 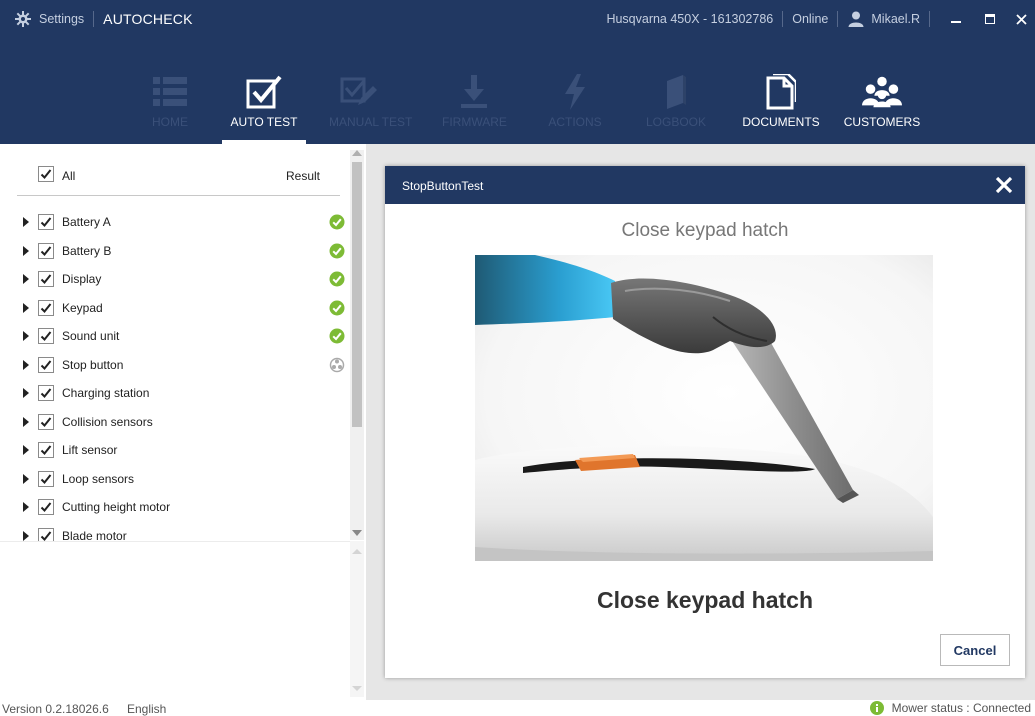 I want to click on minimize-button, so click(x=956, y=19).